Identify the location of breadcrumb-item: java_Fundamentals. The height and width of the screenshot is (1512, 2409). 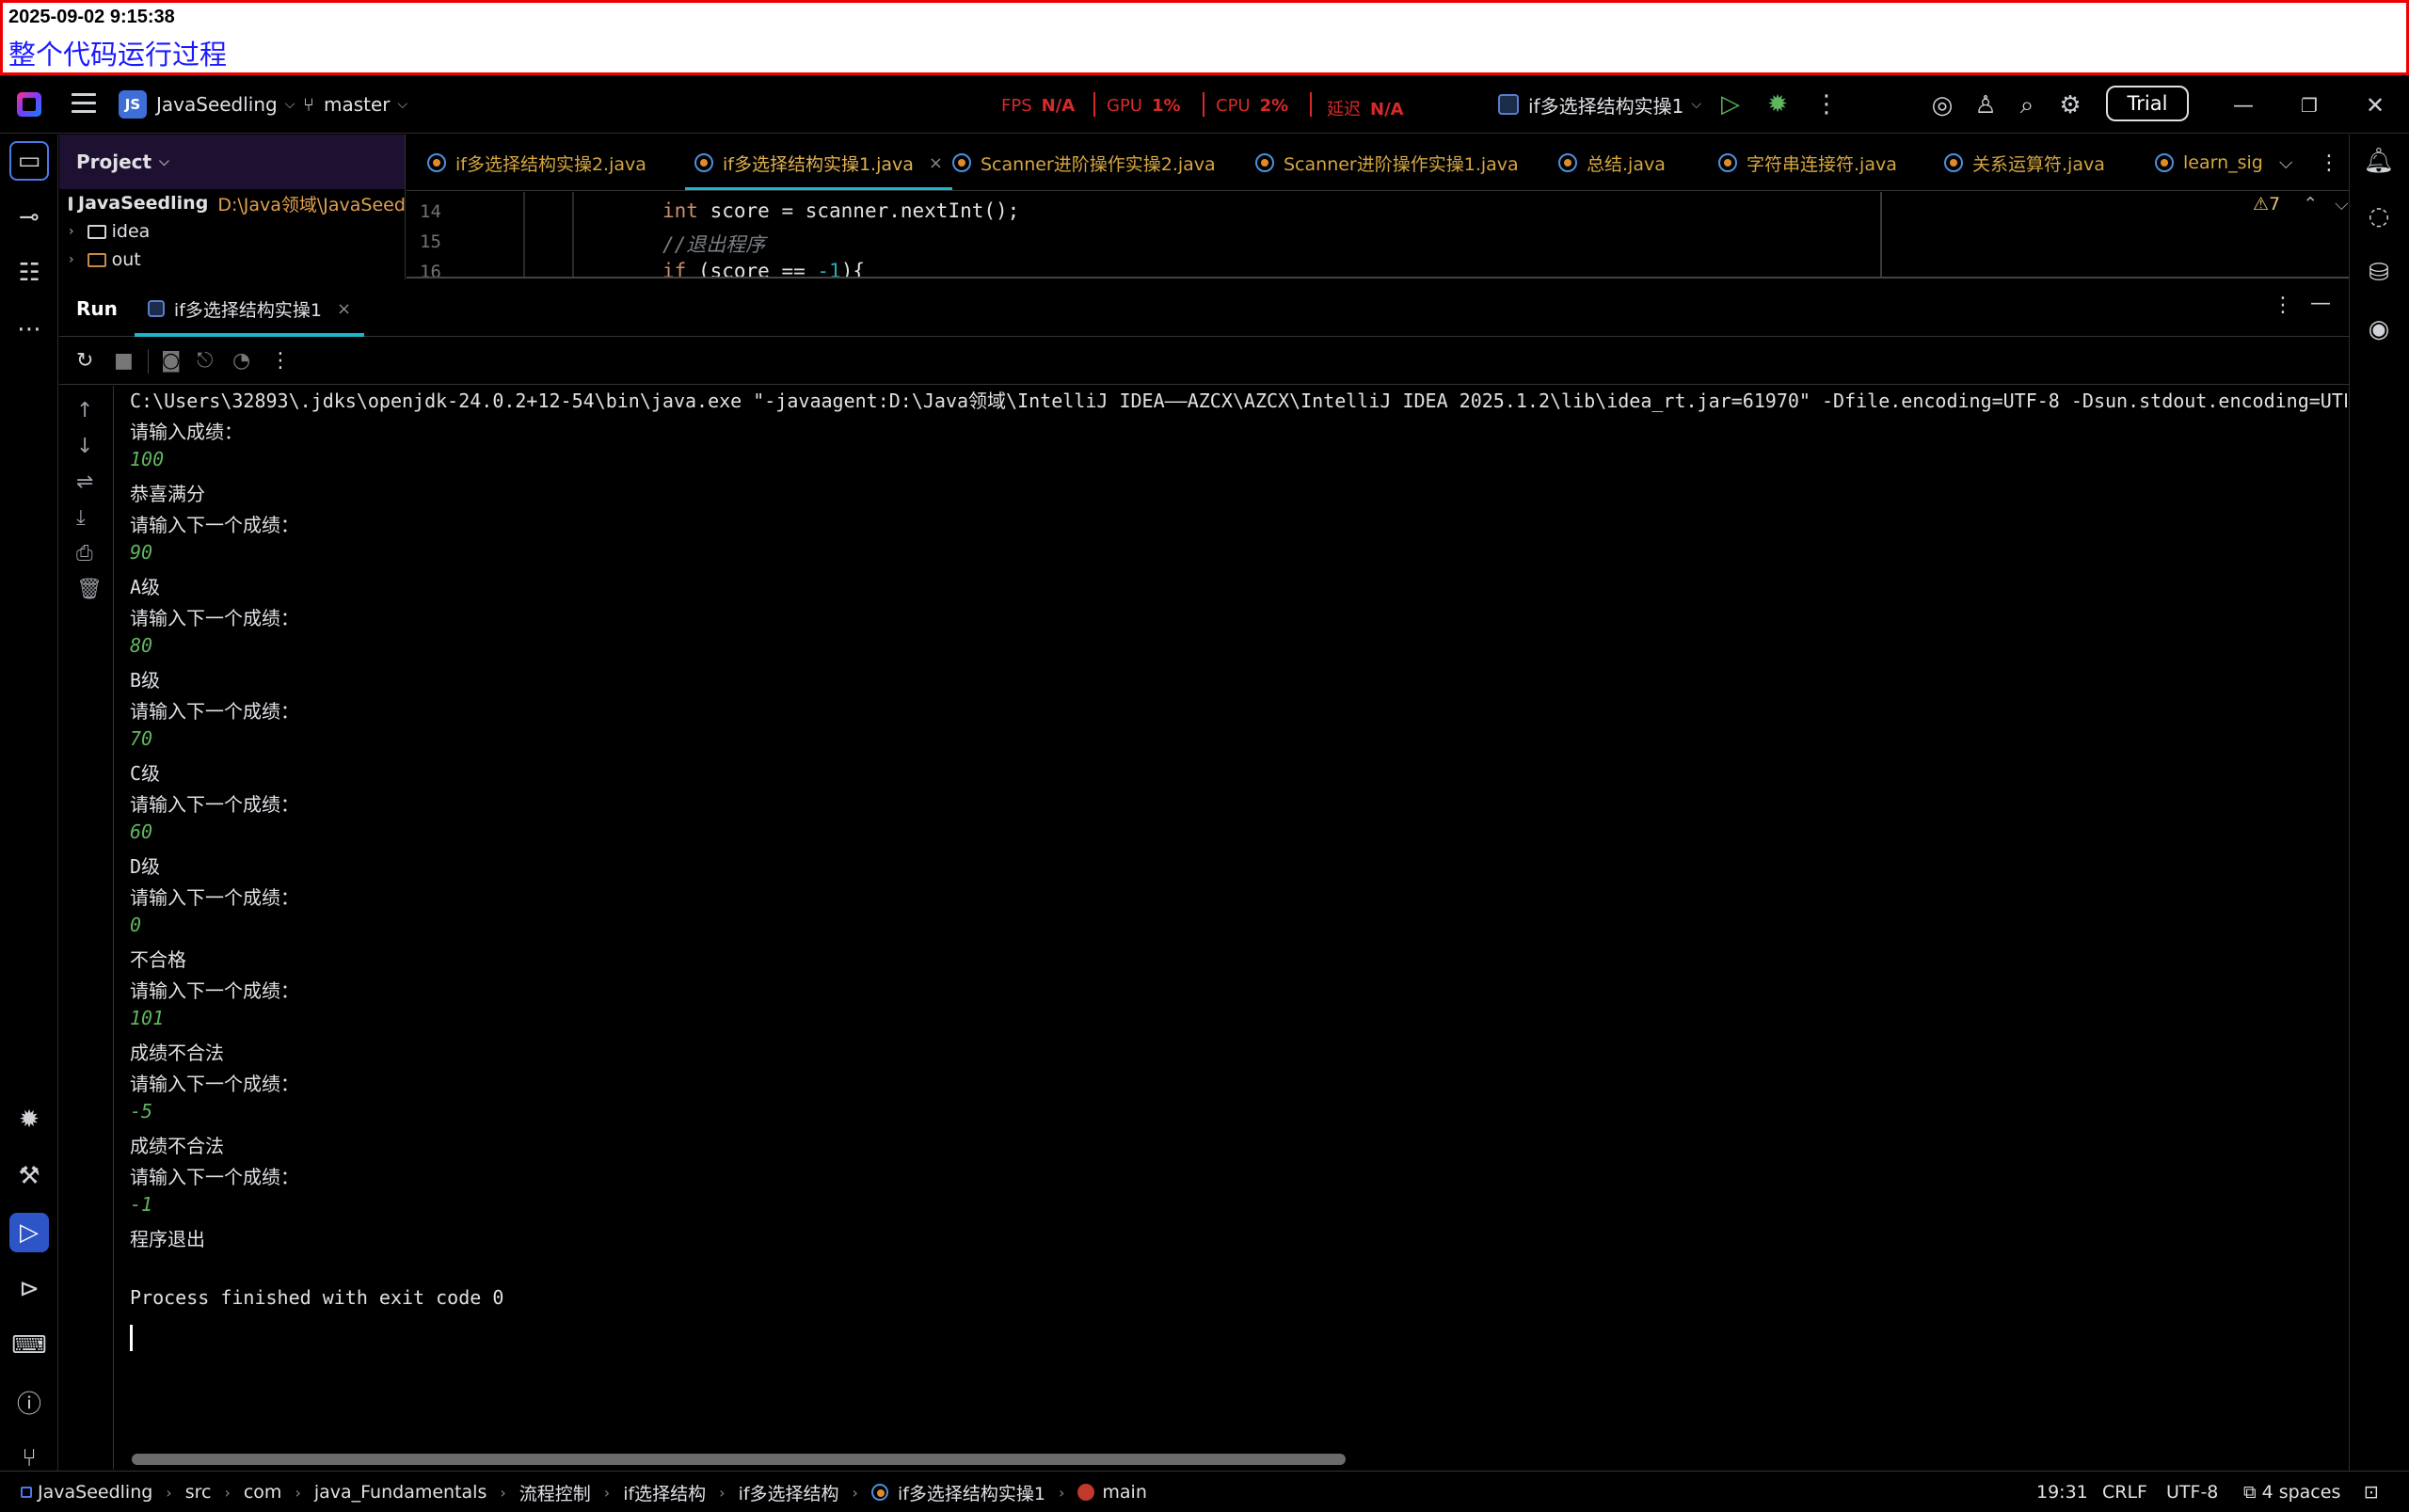
(401, 1493).